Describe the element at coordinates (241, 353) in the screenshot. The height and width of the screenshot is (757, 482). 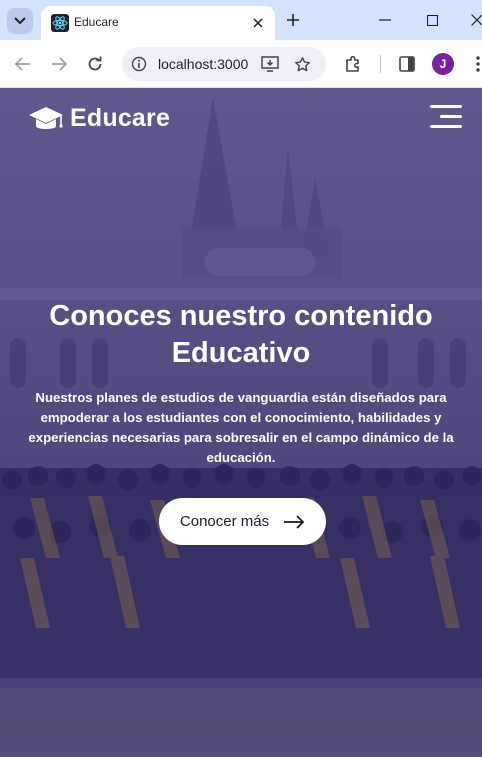
I see `hero-title-line-2: Educativo` at that location.